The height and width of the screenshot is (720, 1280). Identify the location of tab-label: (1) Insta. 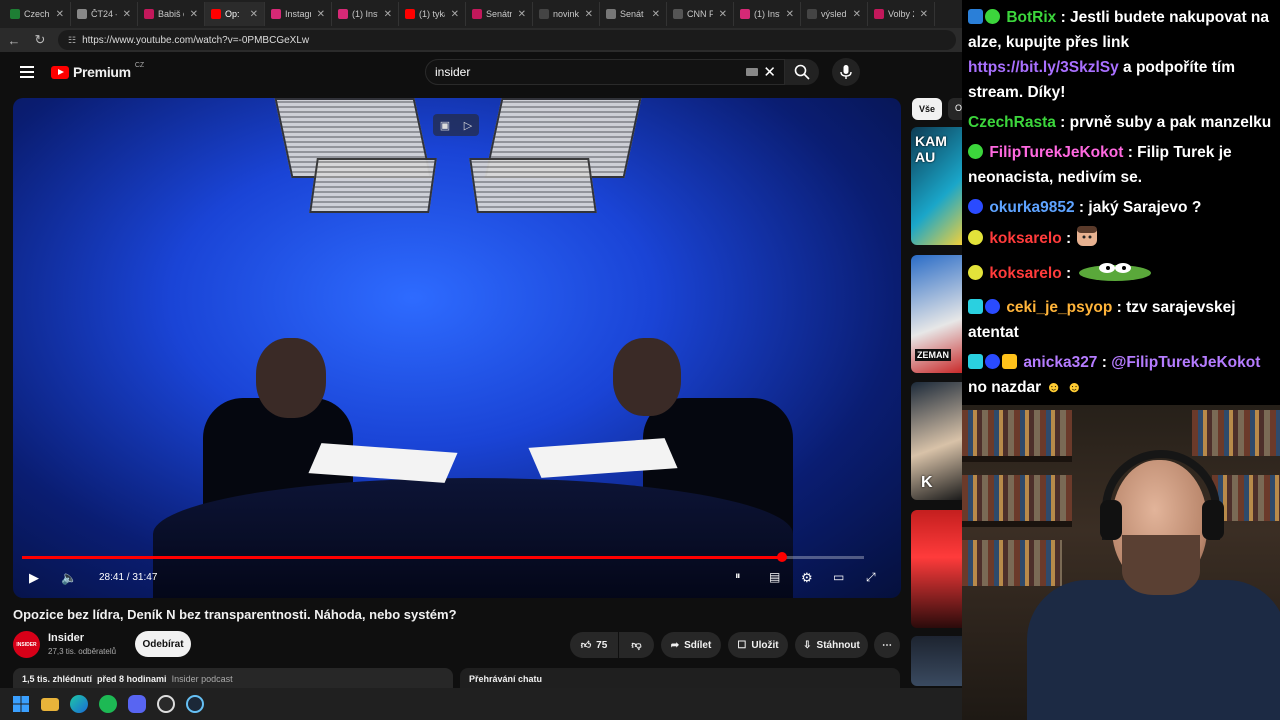
(365, 14).